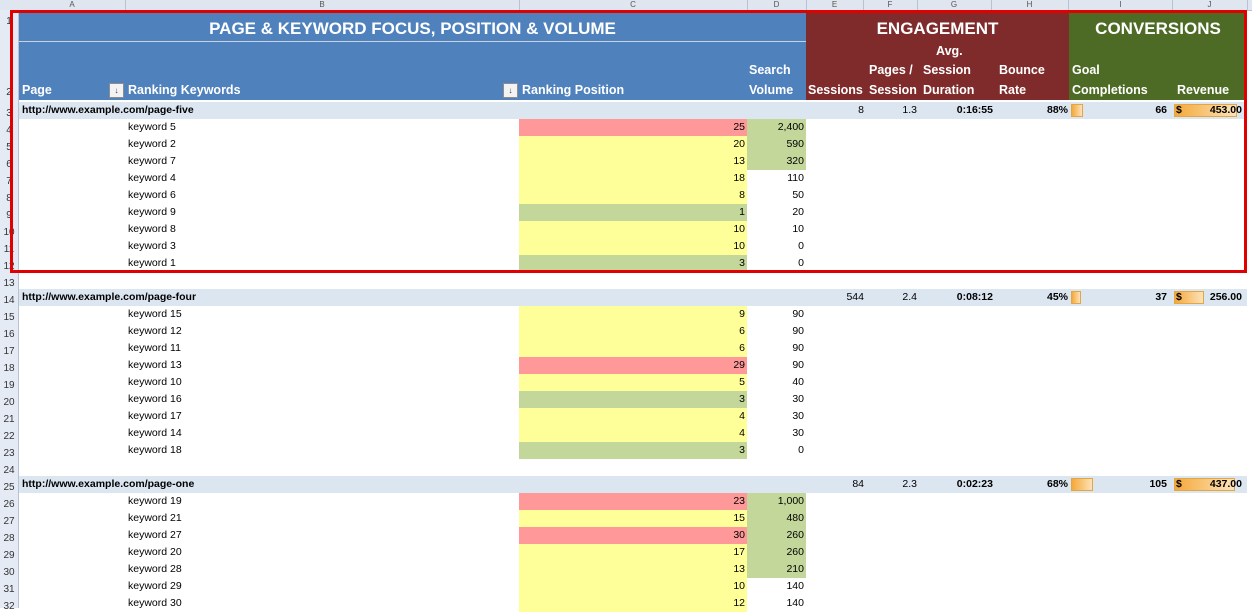  Describe the element at coordinates (9, 317) in the screenshot. I see `row-number: 15` at that location.